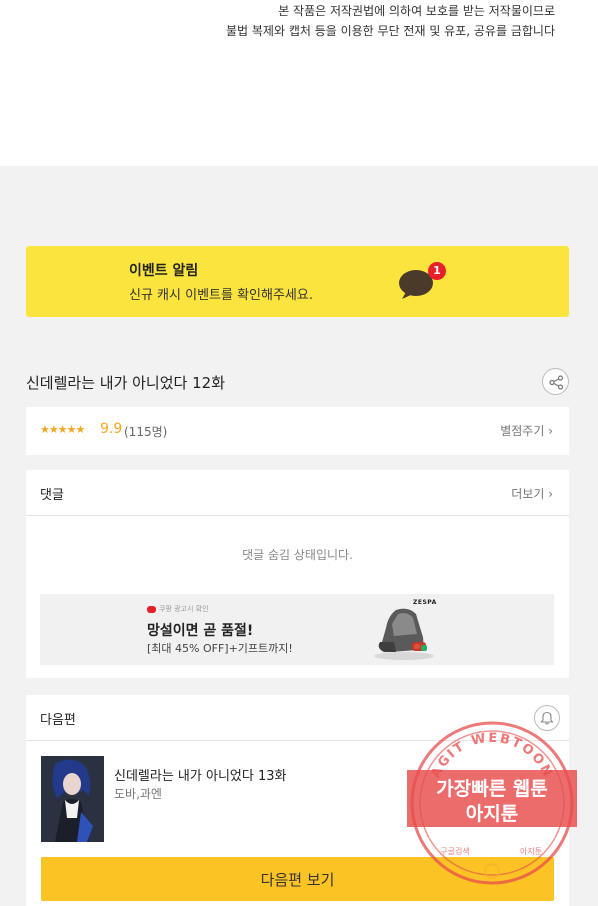 This screenshot has width=598, height=906. What do you see at coordinates (125, 383) in the screenshot?
I see `episode-title: 신데렐라는 내가 아니었다 12화` at bounding box center [125, 383].